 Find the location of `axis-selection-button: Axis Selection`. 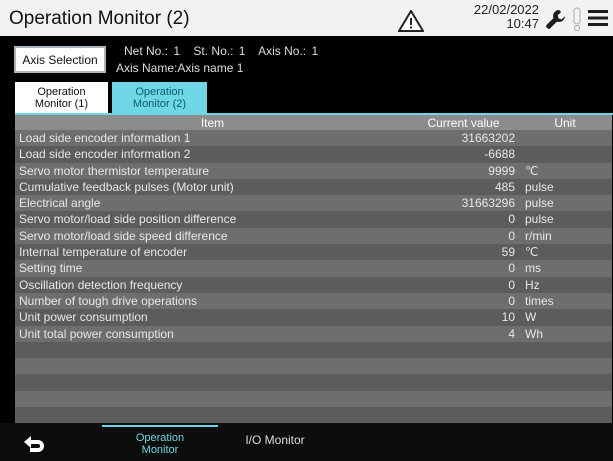

axis-selection-button: Axis Selection is located at coordinates (60, 59).